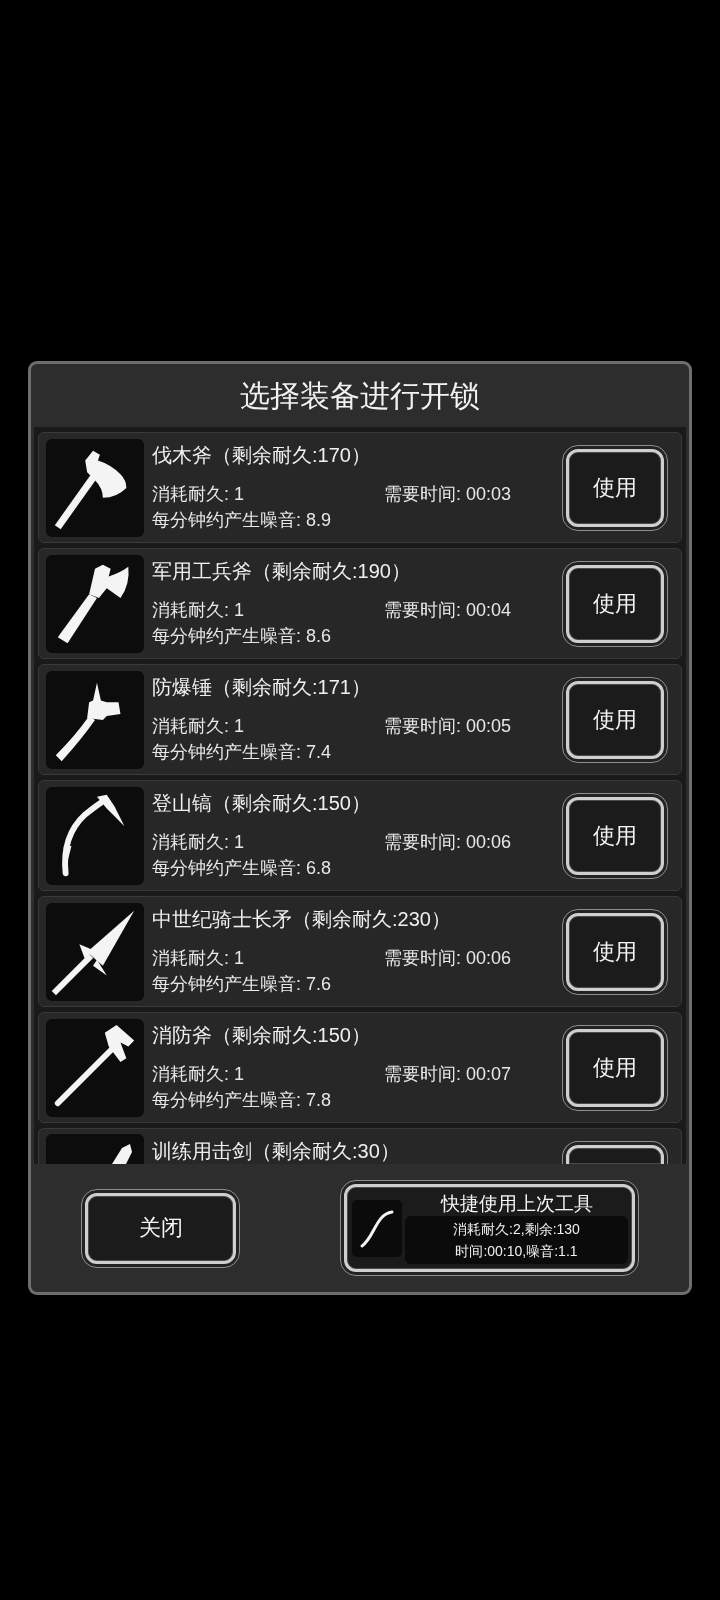 This screenshot has height=1600, width=720. I want to click on noise-text: 每分钟约产生噪音: 7.4, so click(242, 752).